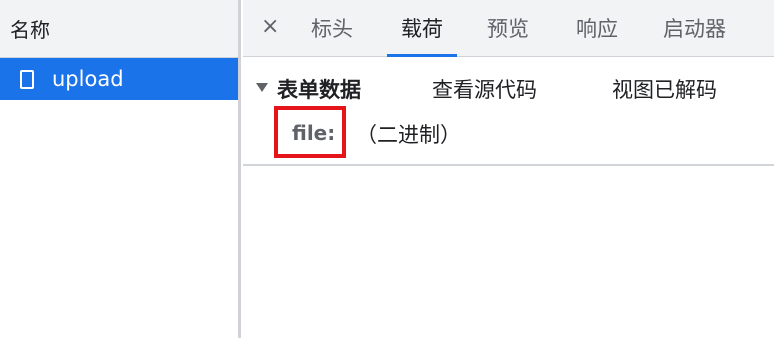 The width and height of the screenshot is (774, 338). What do you see at coordinates (27, 79) in the screenshot?
I see `document-icon` at bounding box center [27, 79].